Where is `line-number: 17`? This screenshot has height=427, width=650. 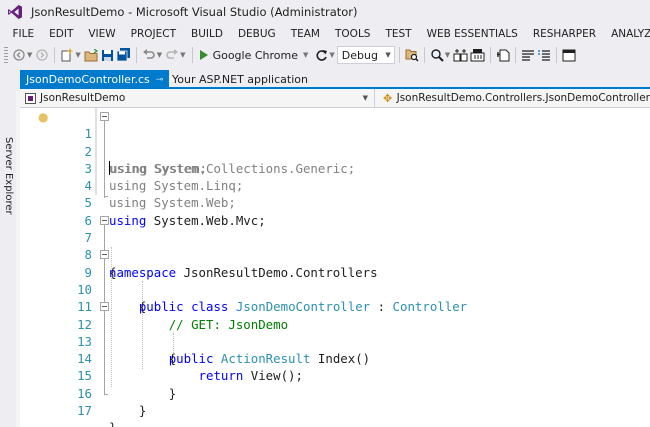 line-number: 17 is located at coordinates (84, 411).